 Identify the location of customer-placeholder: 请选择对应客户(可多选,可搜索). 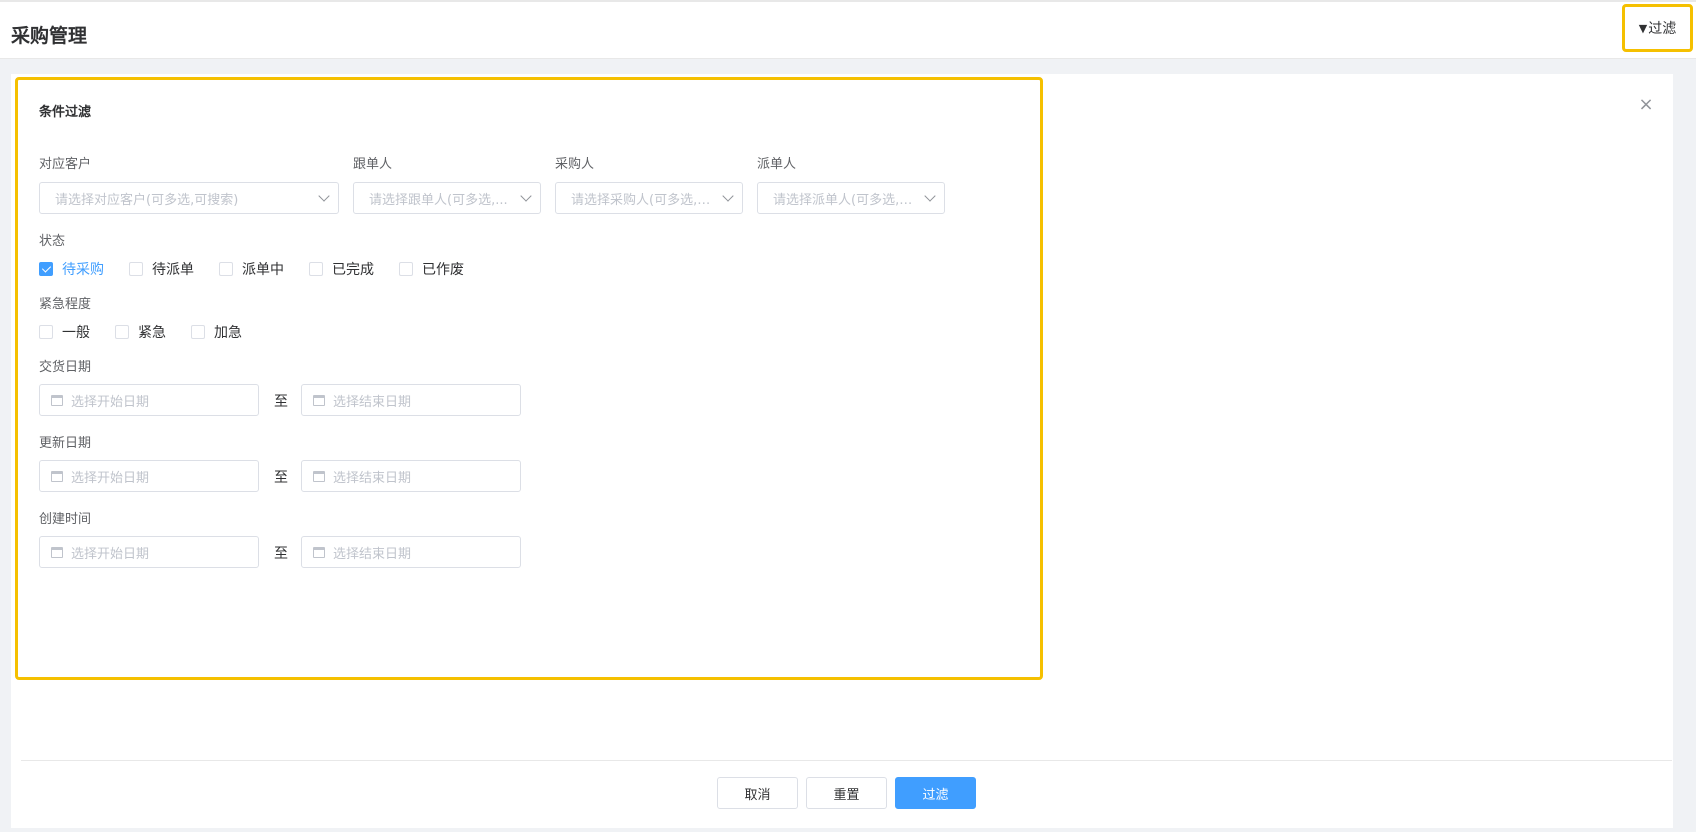
(147, 200).